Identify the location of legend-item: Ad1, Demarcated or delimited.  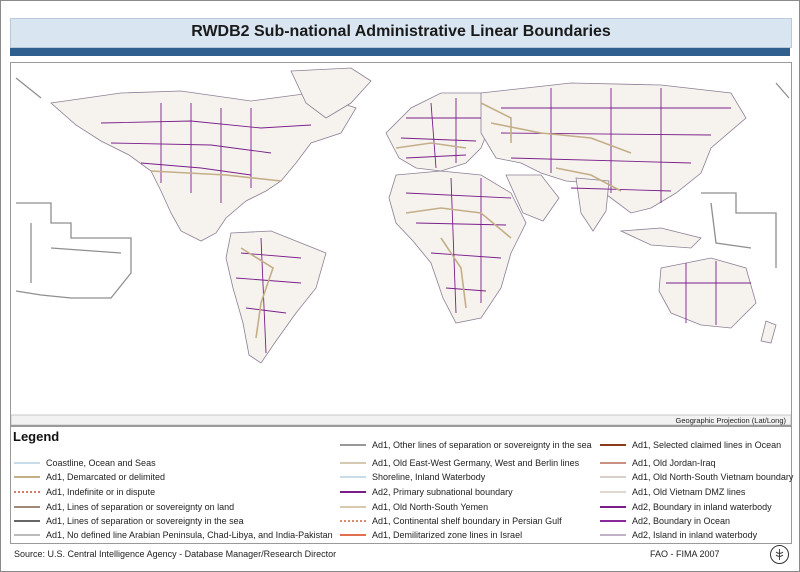
(89, 477).